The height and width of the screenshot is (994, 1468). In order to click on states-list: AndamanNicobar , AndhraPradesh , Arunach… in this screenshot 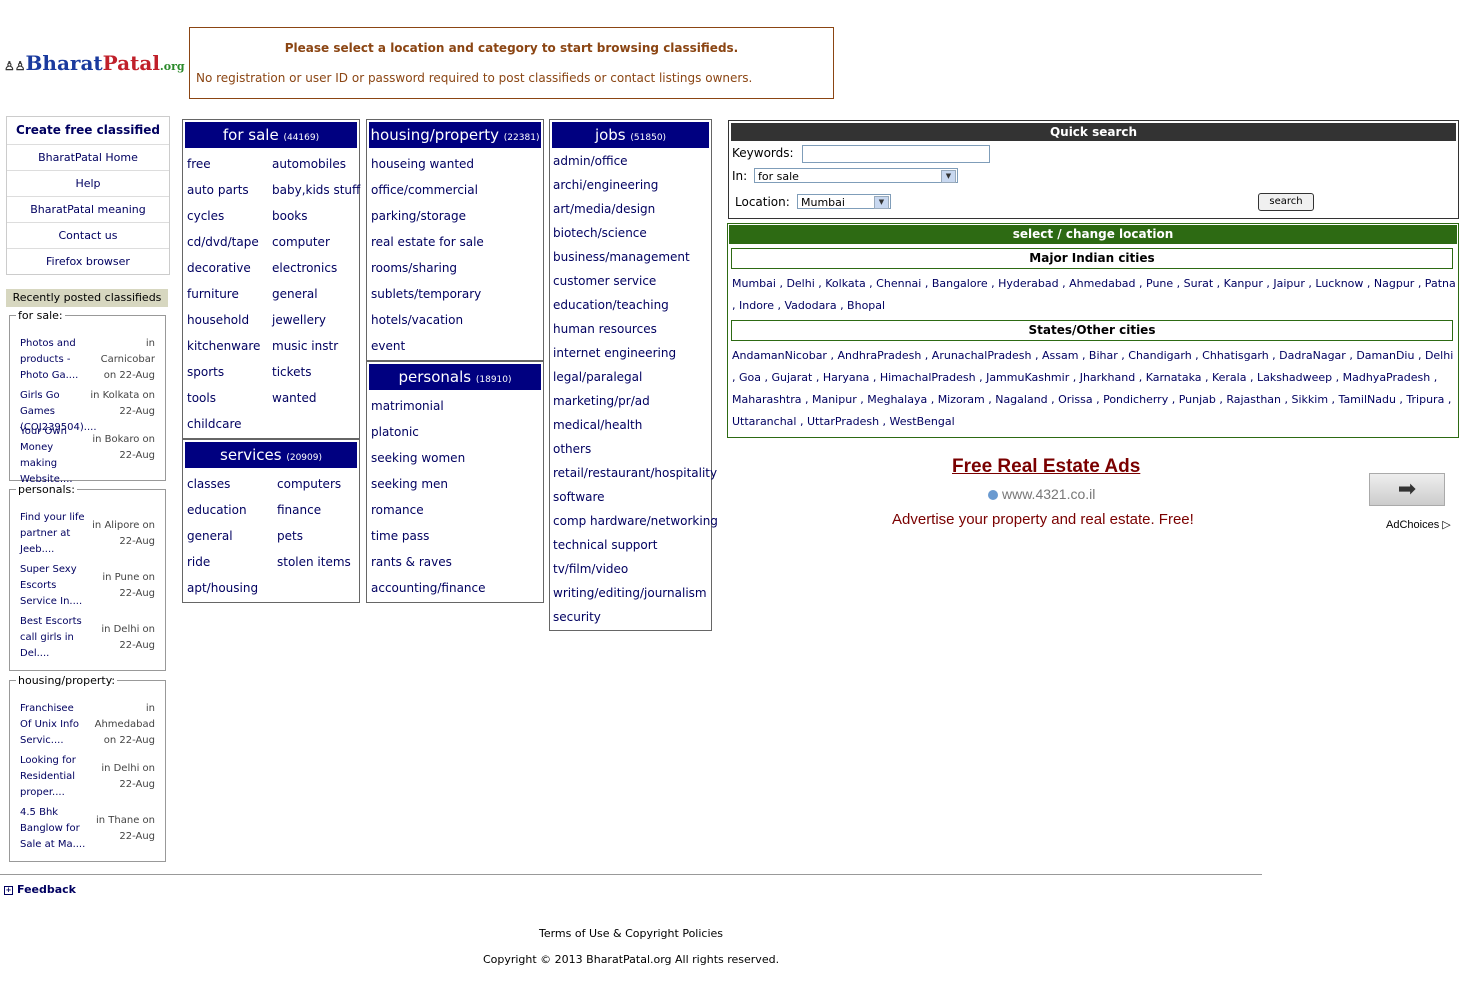, I will do `click(1094, 389)`.